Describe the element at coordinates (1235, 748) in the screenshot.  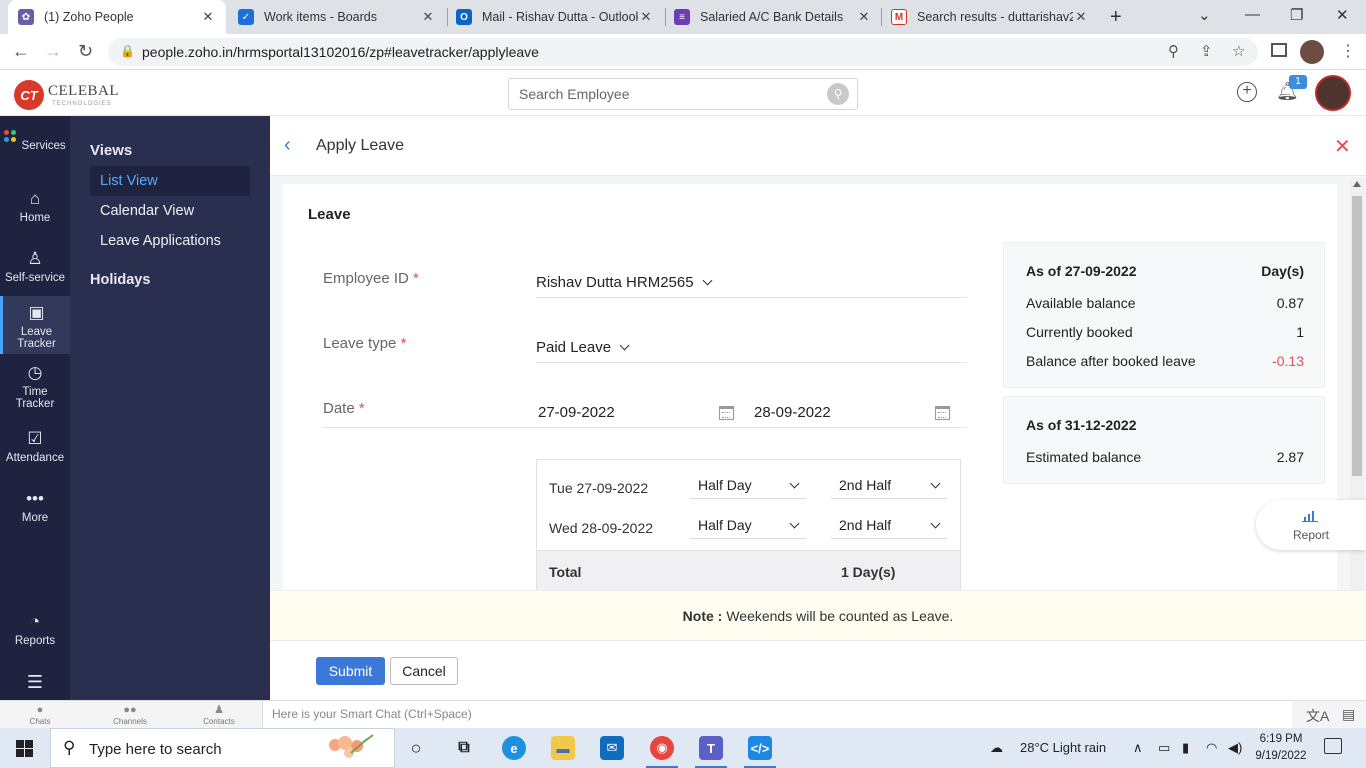
I see `volume-icon: ◀)` at that location.